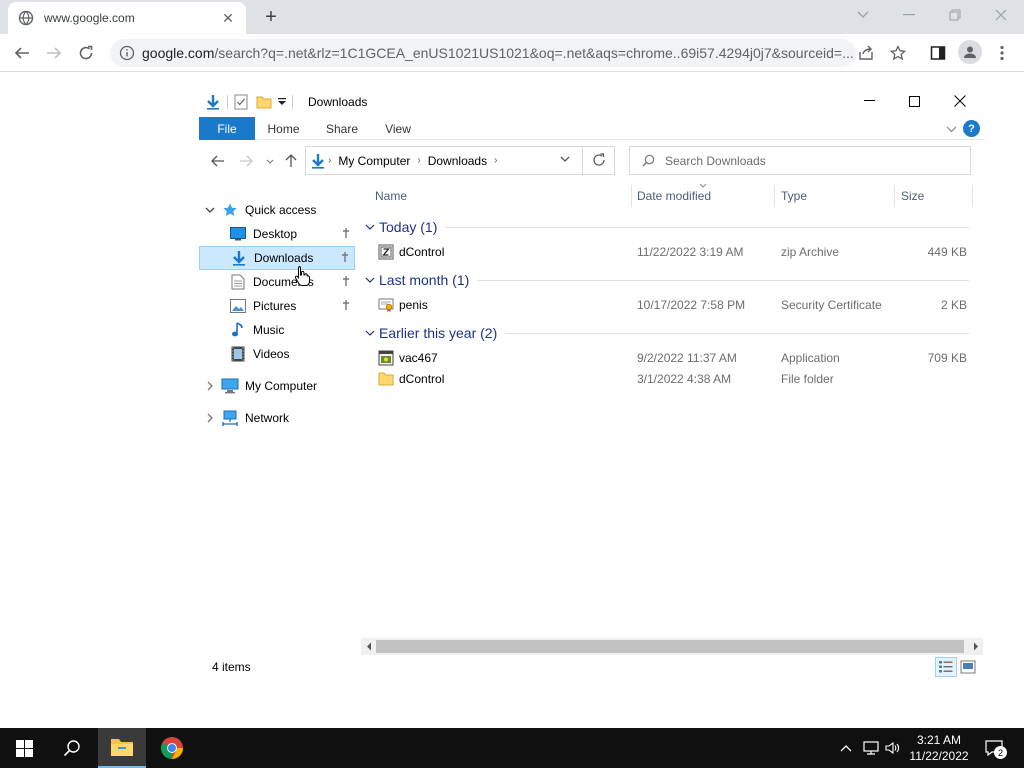  I want to click on menu-kebab-icon, so click(1002, 53).